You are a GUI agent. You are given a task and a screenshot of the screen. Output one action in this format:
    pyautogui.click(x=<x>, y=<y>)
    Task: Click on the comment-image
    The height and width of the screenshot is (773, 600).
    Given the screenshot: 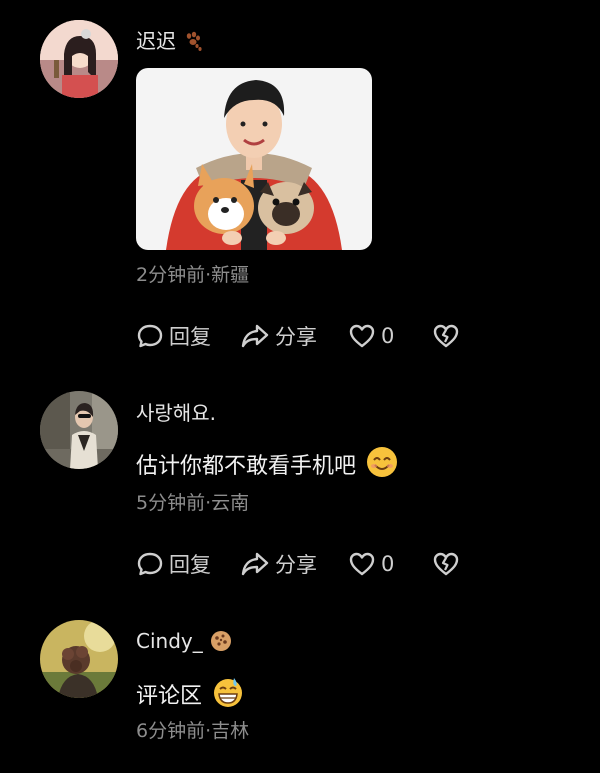 What is the action you would take?
    pyautogui.click(x=254, y=159)
    